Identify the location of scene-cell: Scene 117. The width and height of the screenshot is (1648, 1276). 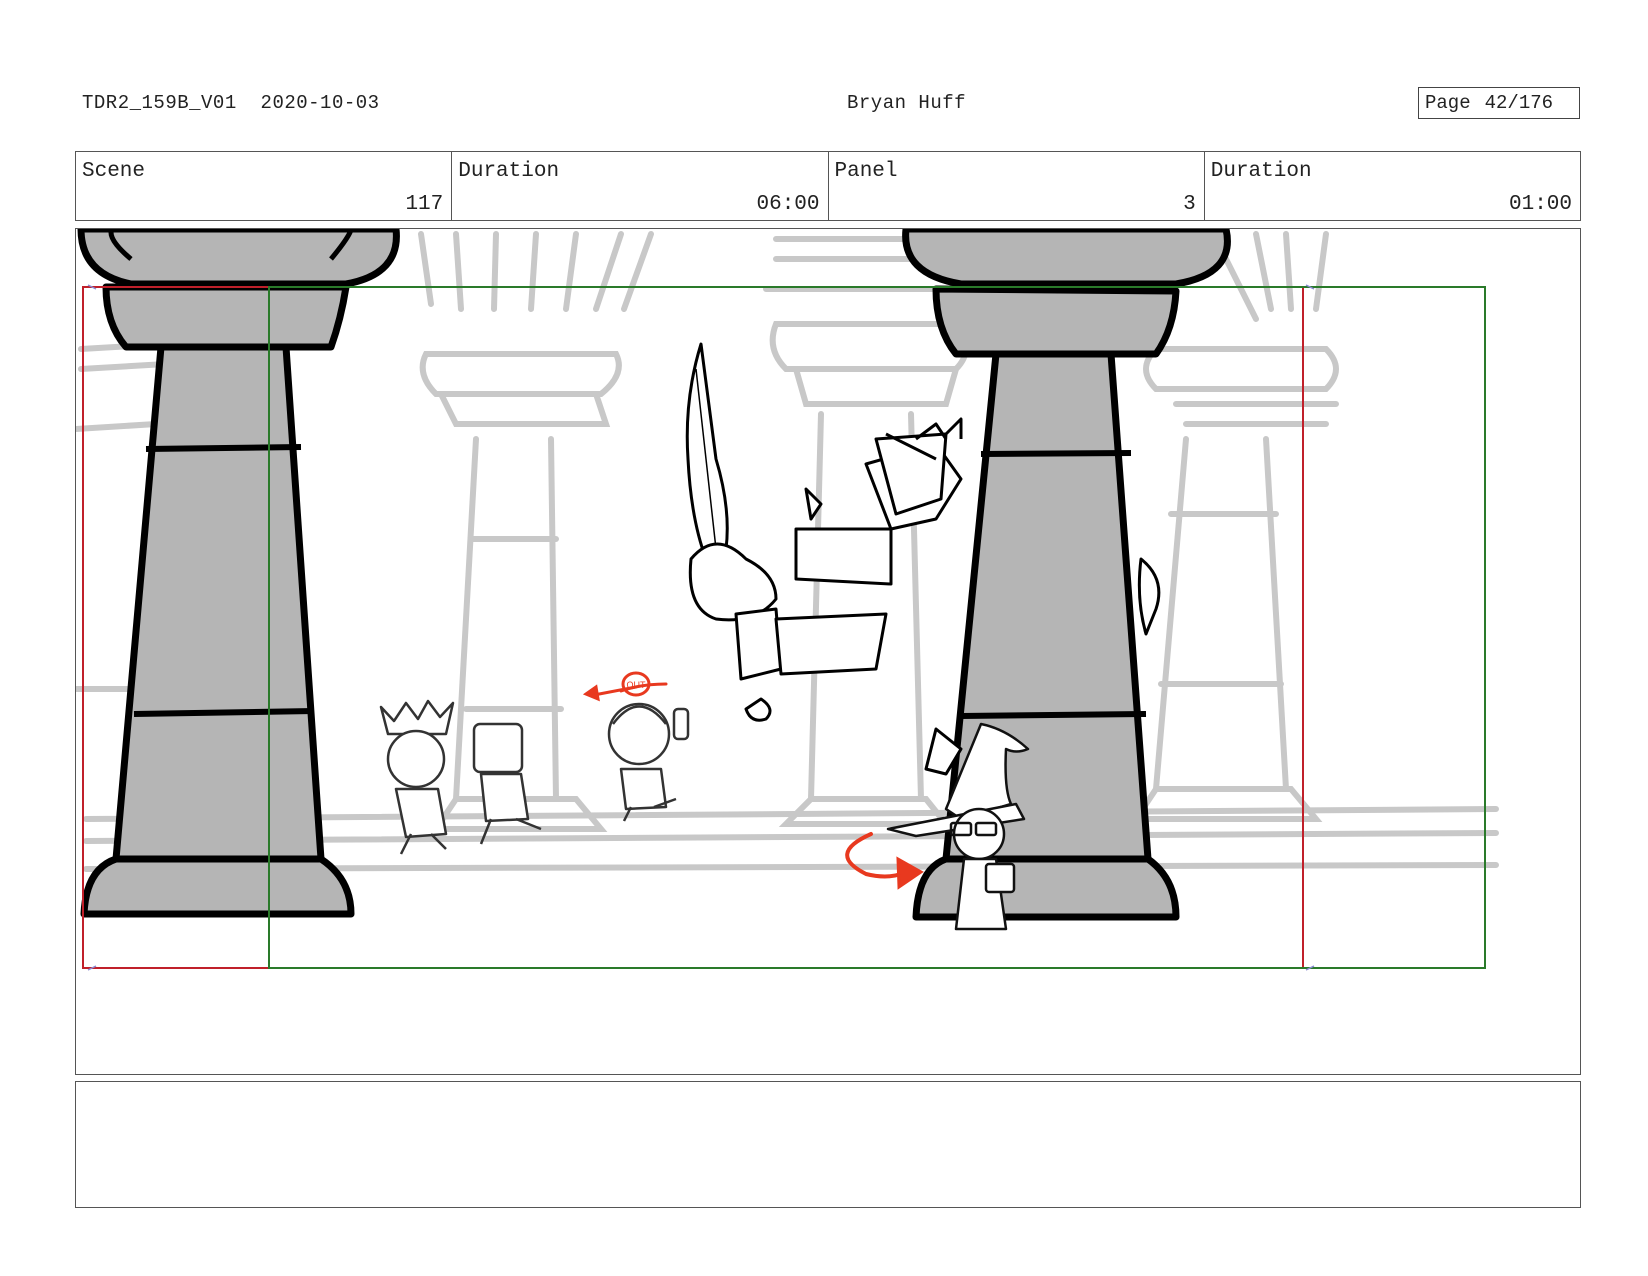
(264, 186).